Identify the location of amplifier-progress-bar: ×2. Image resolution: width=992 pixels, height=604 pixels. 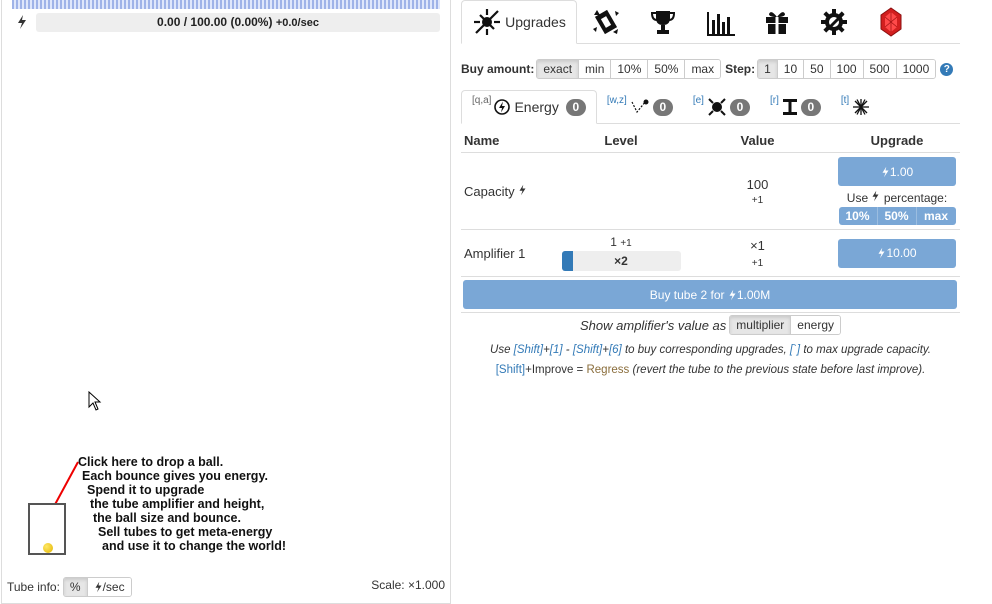
(621, 261).